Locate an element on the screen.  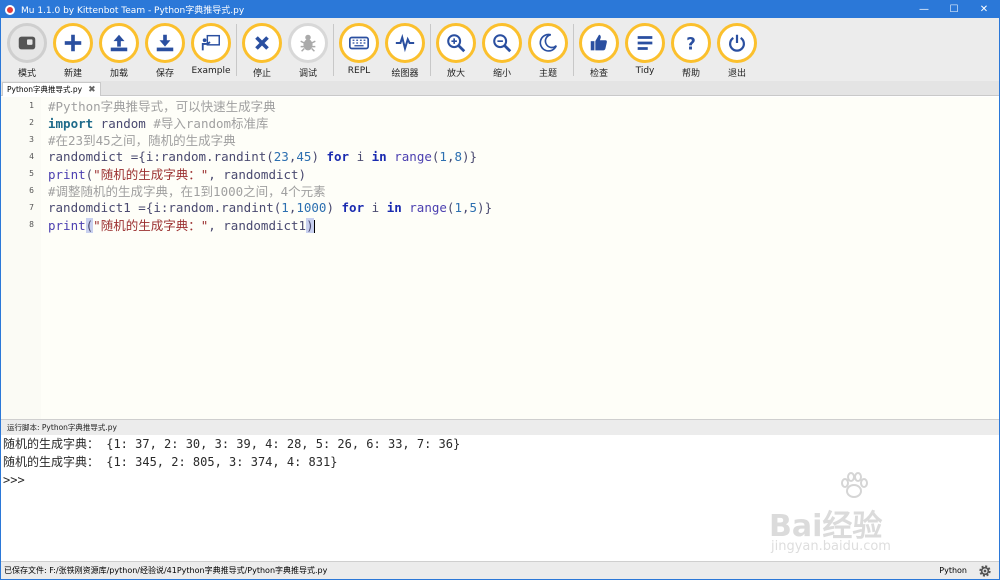
zoom-out-icon is located at coordinates (502, 43).